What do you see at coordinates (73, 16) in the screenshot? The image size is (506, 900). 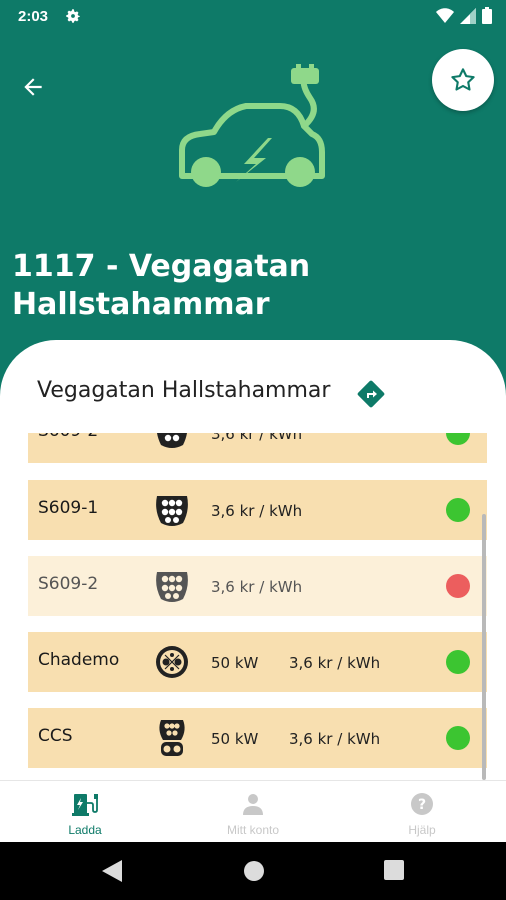 I see `gear-icon` at bounding box center [73, 16].